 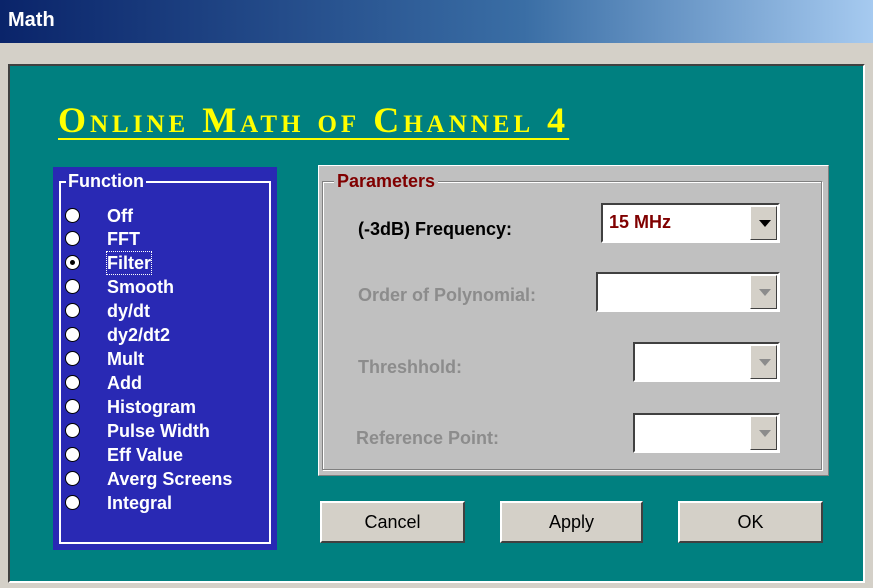 I want to click on radio-eff-value: Eff Value, so click(x=172, y=455).